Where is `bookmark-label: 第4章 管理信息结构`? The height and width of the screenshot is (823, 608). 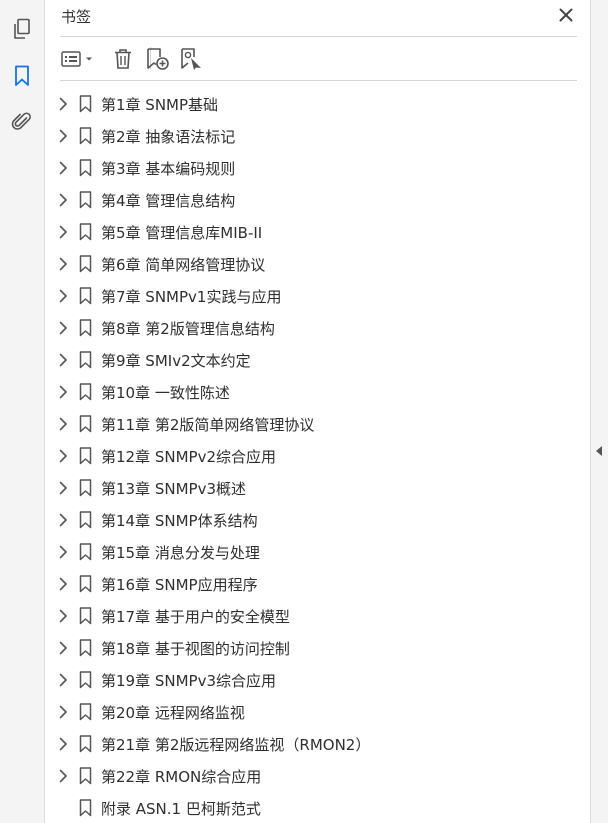 bookmark-label: 第4章 管理信息结构 is located at coordinates (168, 201).